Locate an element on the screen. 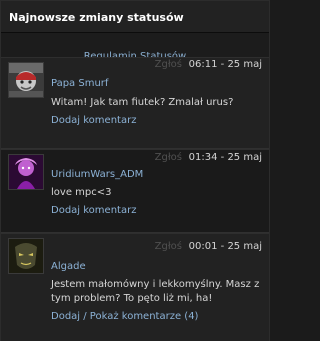  widget-title: Najnowsze zmiany statusów is located at coordinates (96, 17).